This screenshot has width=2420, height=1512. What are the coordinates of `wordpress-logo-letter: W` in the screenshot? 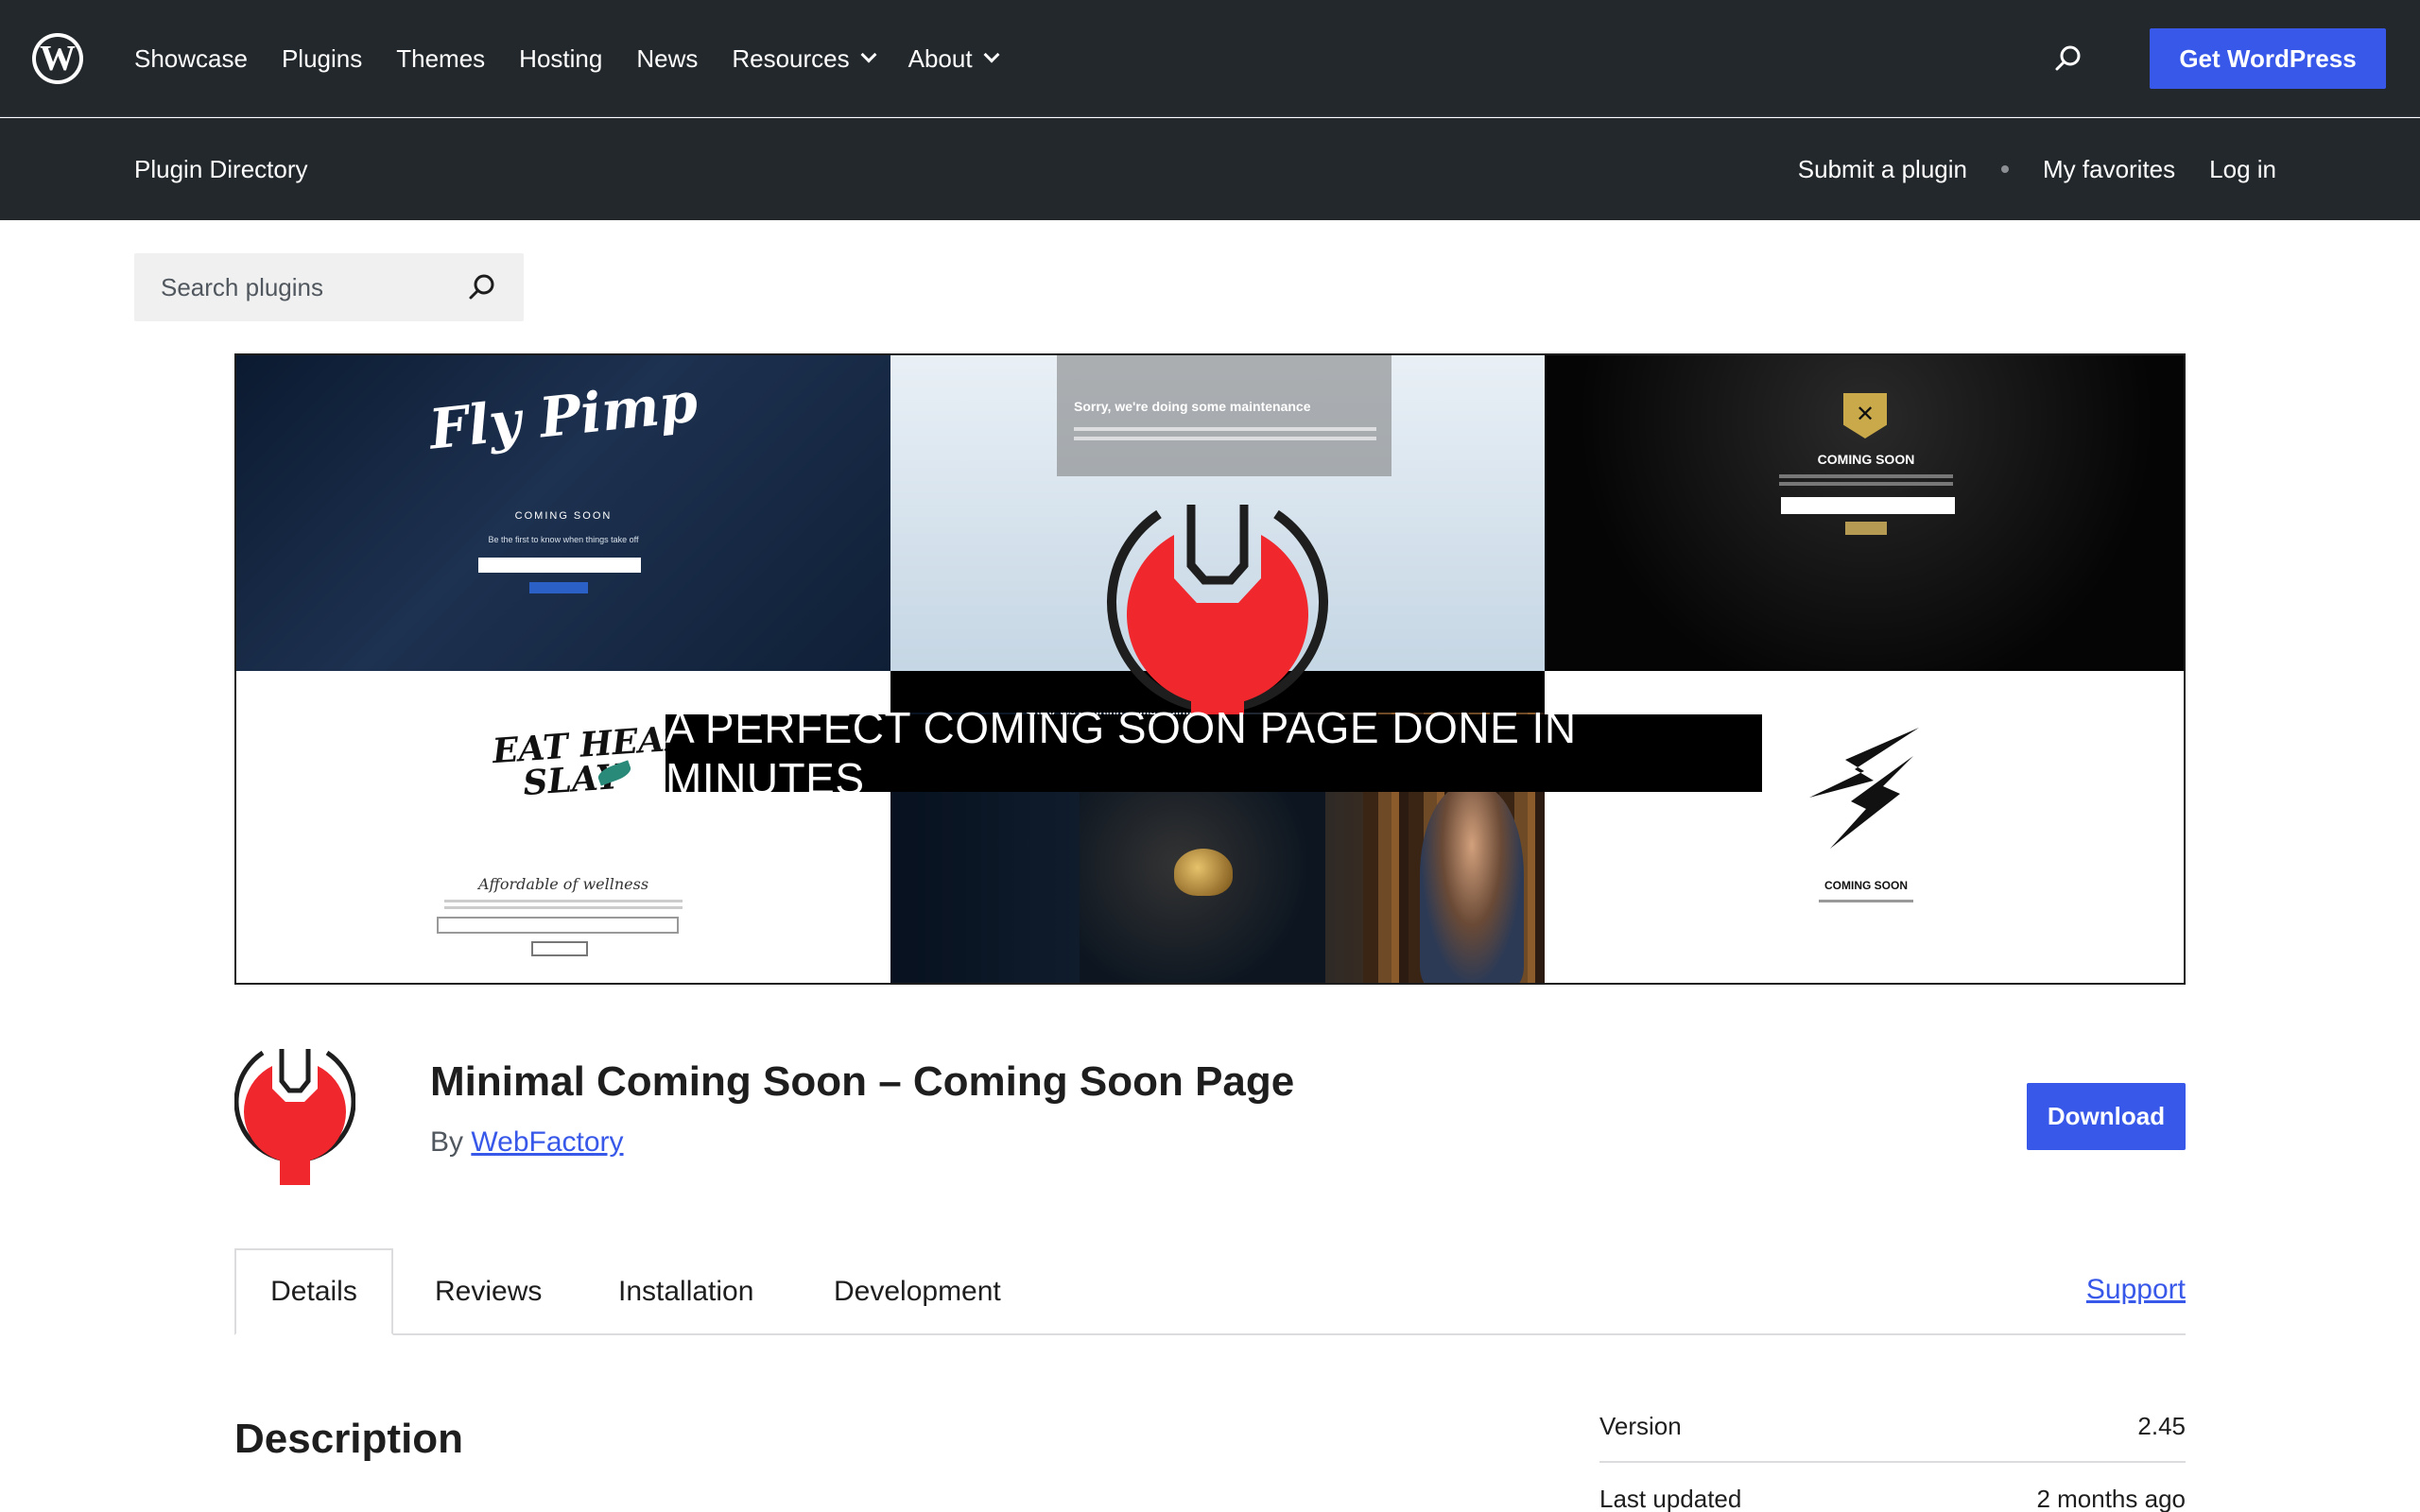 It's located at (57, 58).